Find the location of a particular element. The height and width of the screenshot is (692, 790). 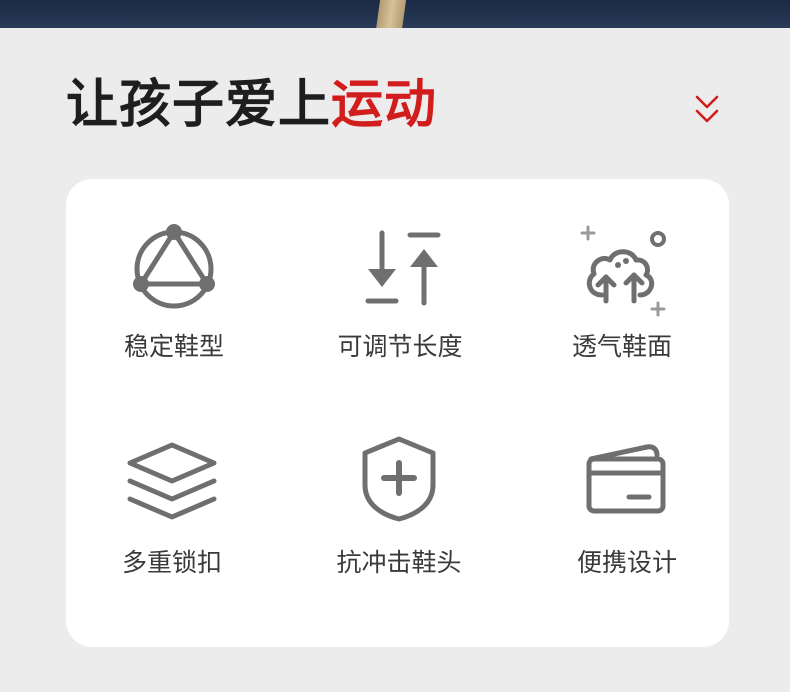

feature-label: 稳定鞋型 is located at coordinates (173, 346).